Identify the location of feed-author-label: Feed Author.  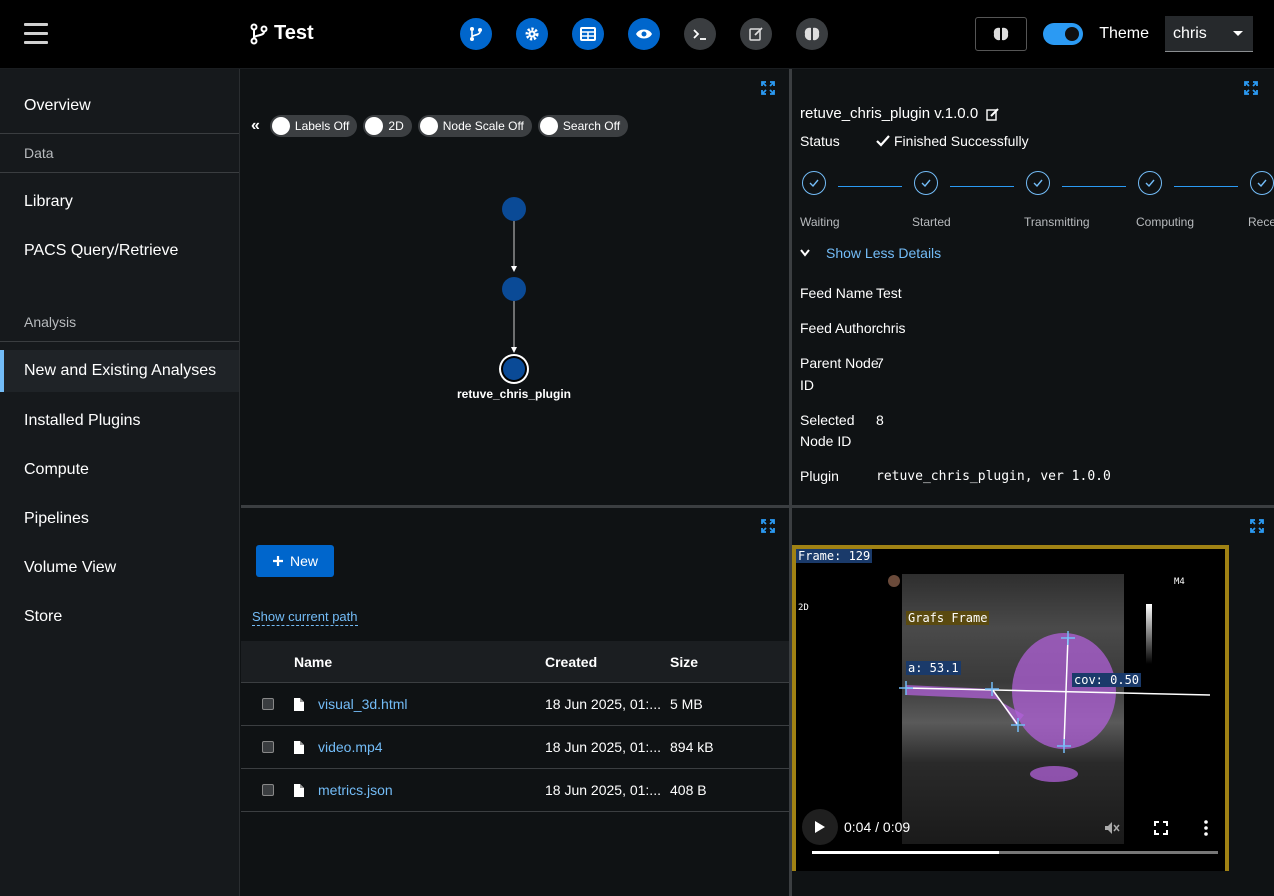
(838, 328).